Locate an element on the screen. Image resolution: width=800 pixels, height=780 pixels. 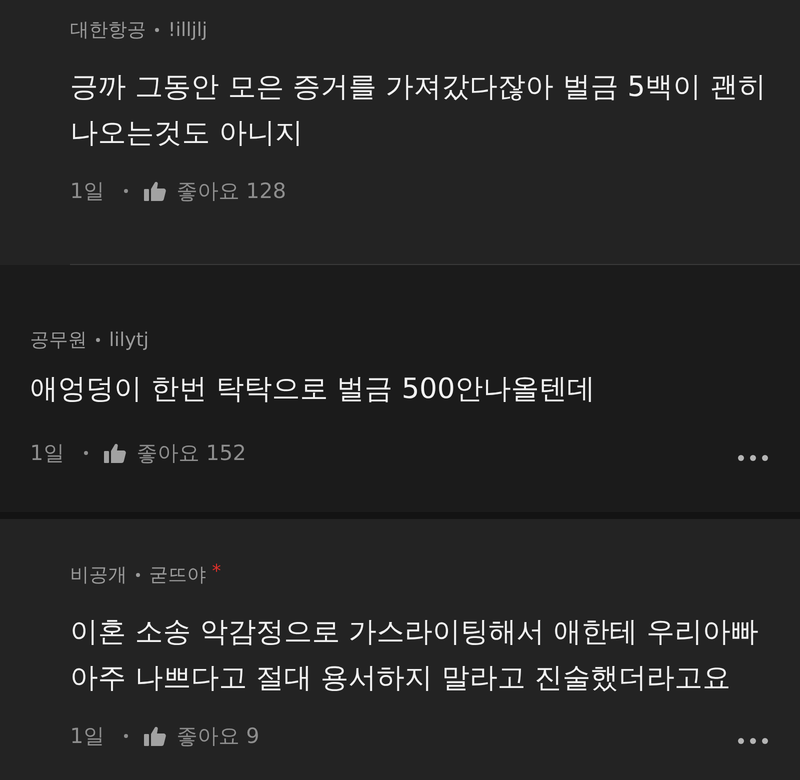
like-button: 좋아요 9 is located at coordinates (202, 736).